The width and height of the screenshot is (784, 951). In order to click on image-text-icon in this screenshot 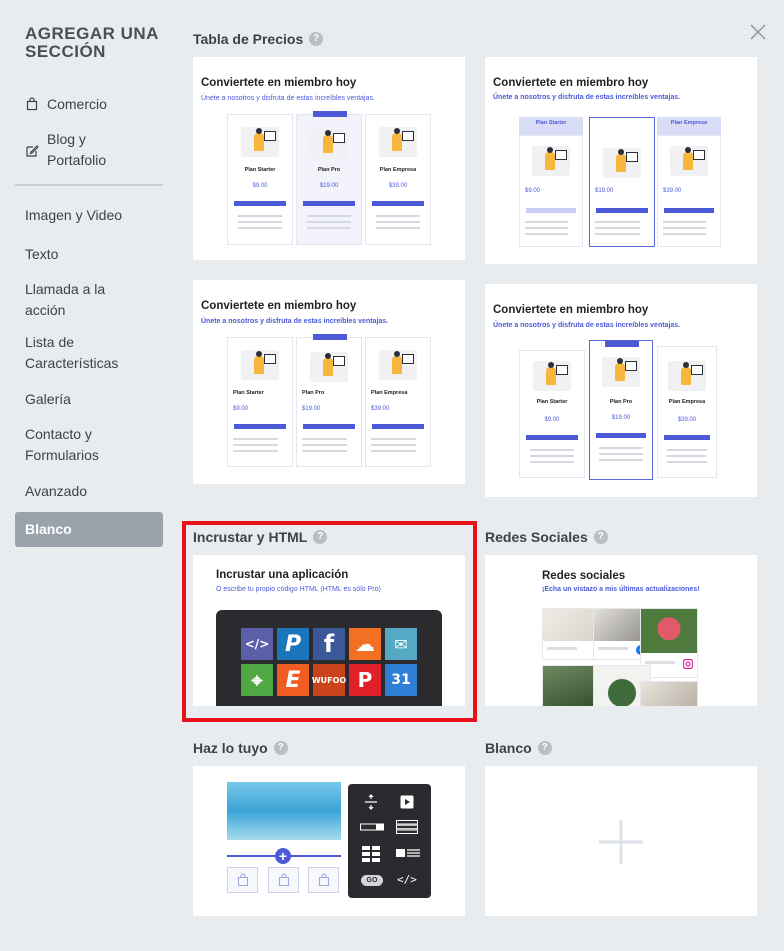, I will do `click(408, 853)`.